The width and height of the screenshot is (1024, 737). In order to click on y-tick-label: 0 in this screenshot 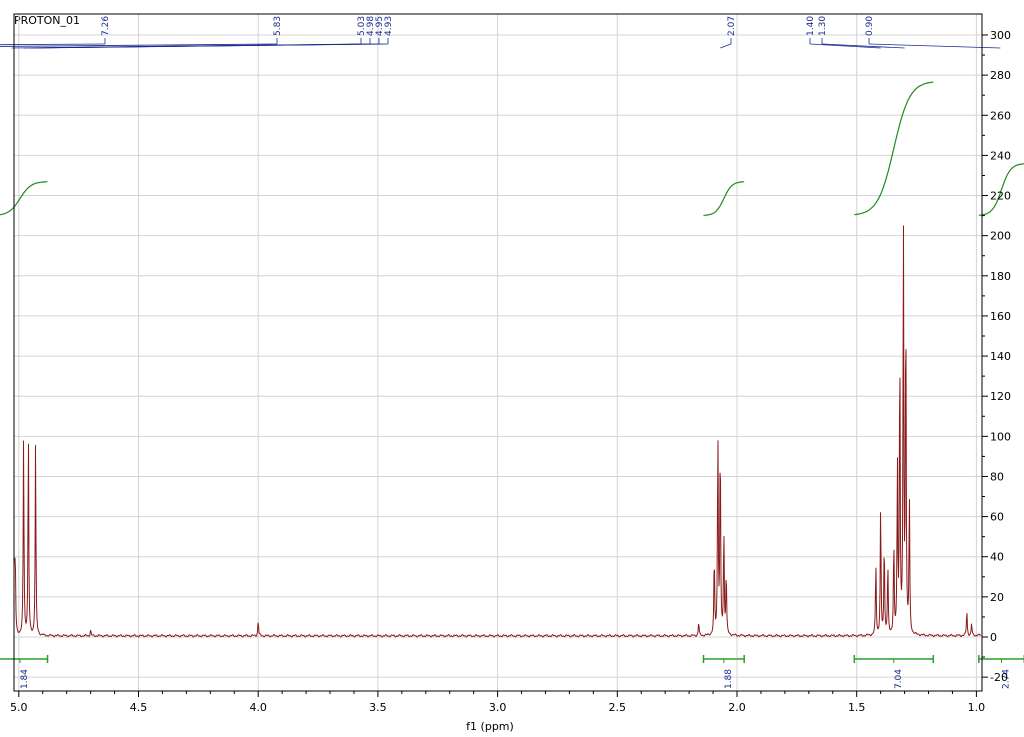, I will do `click(993, 637)`.